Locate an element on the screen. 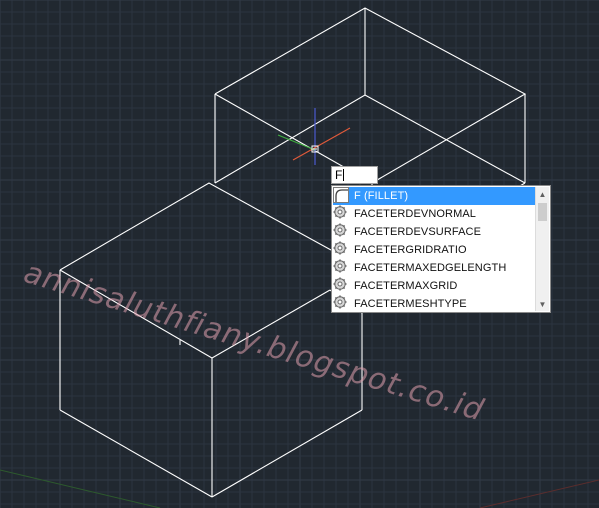  autocomplete-item: FACETERMAXEDGELENGTH is located at coordinates (434, 268).